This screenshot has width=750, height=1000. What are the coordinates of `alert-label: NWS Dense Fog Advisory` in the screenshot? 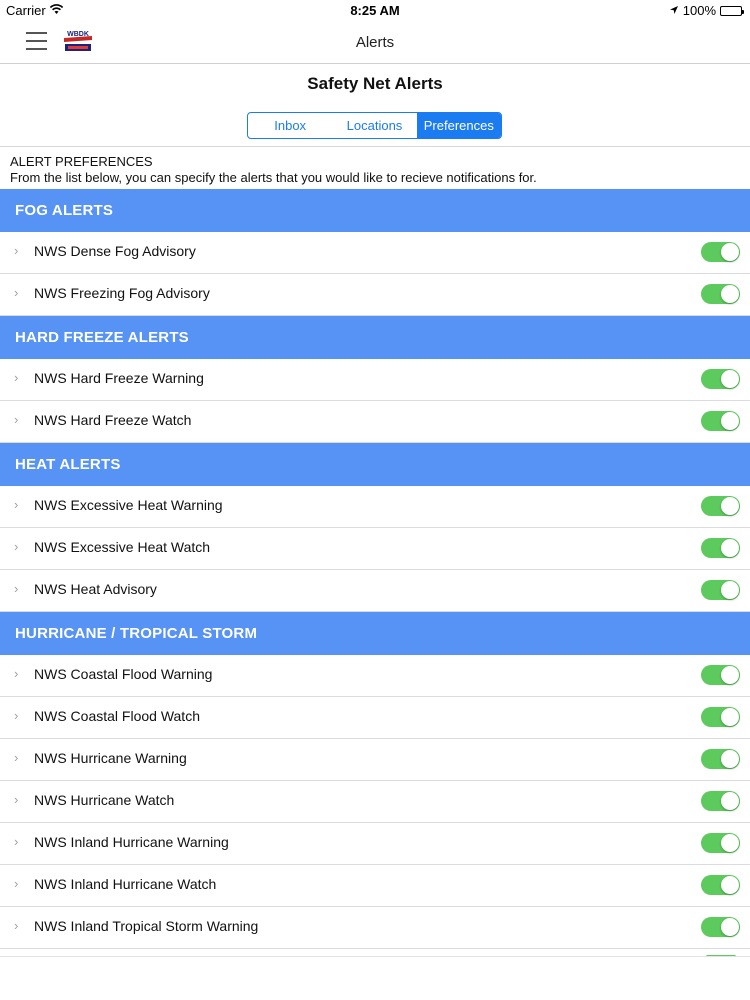 It's located at (115, 251).